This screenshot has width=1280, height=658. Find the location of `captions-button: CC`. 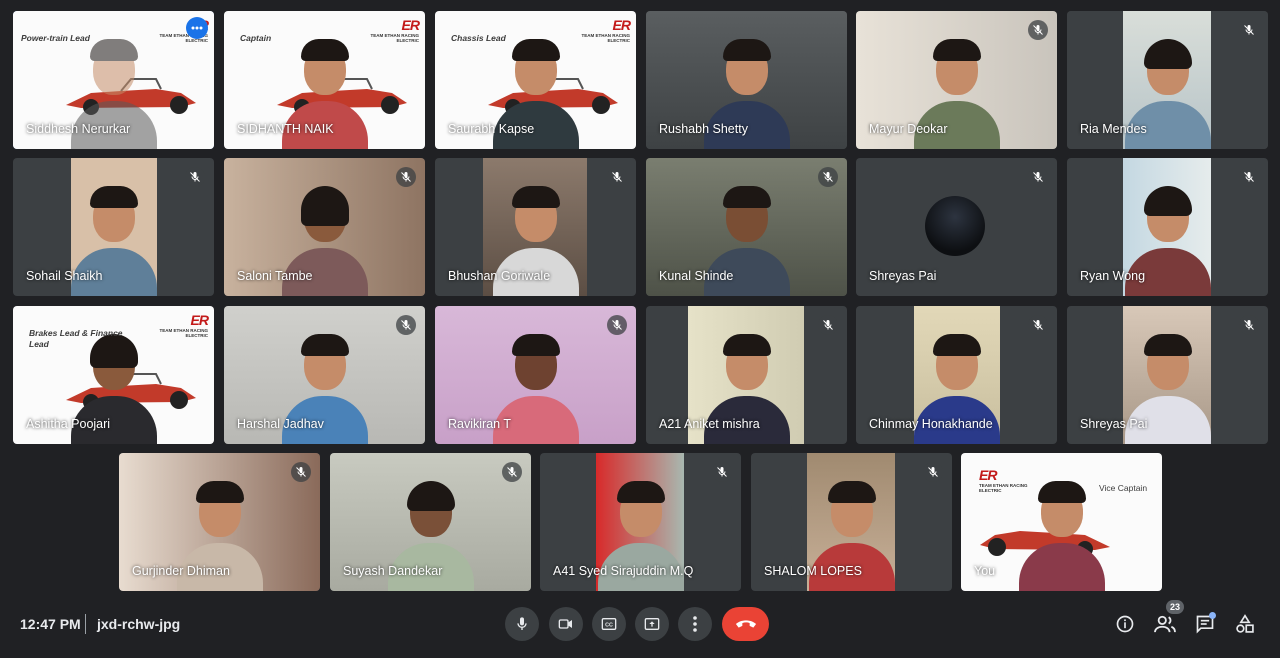

captions-button: CC is located at coordinates (609, 624).